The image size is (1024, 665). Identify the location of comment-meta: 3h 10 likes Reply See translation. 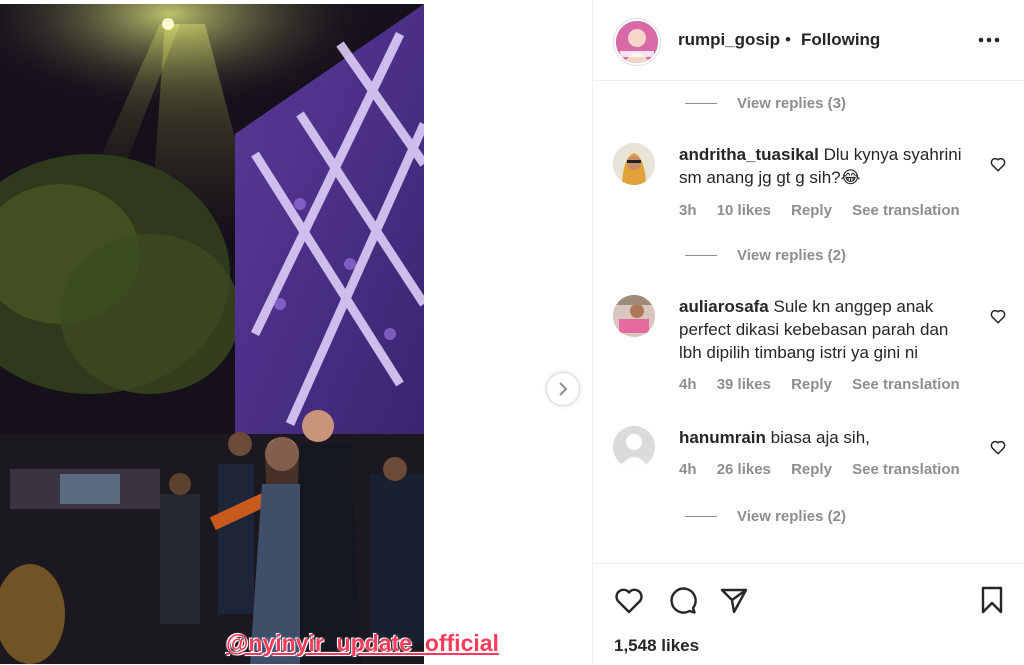
(827, 210).